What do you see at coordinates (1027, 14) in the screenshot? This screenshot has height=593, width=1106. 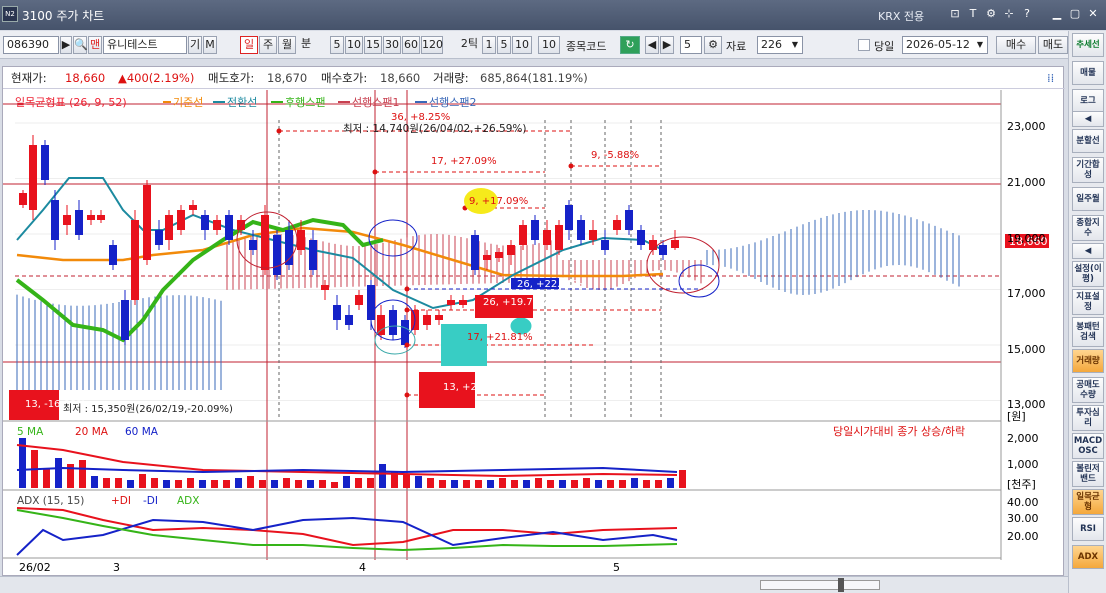 I see `help-icon: ?` at bounding box center [1027, 14].